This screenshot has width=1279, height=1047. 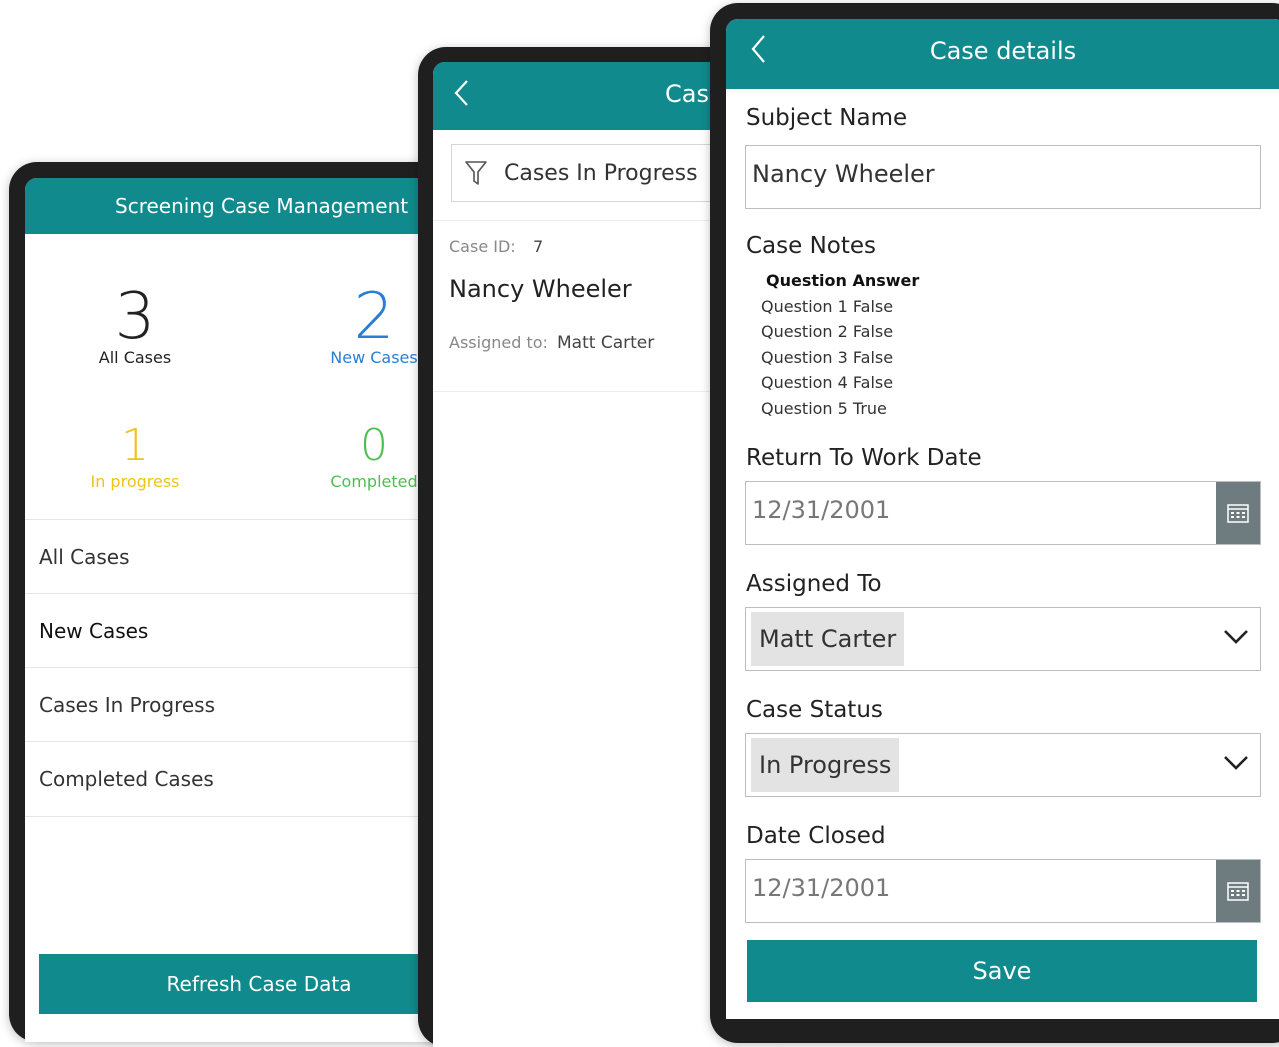 What do you see at coordinates (127, 705) in the screenshot?
I see `nav-item-label: Cases In Progress` at bounding box center [127, 705].